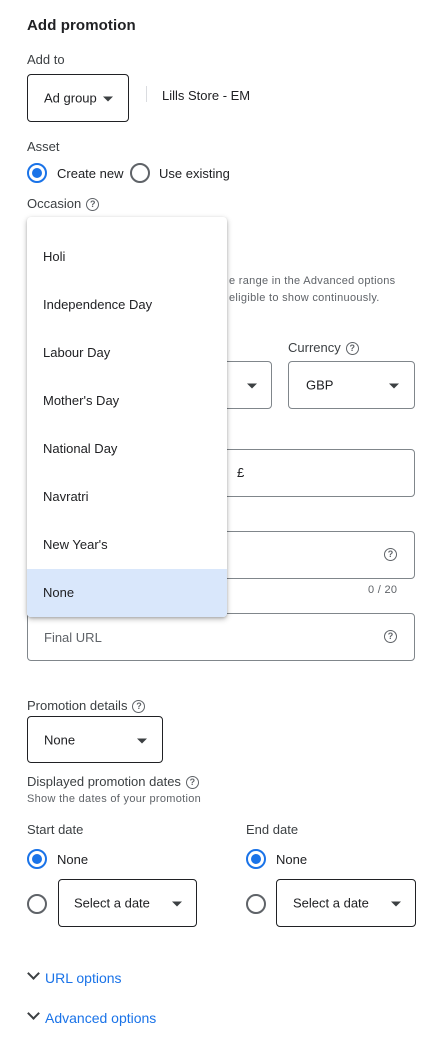  What do you see at coordinates (292, 859) in the screenshot?
I see `end-date-none-label: None` at bounding box center [292, 859].